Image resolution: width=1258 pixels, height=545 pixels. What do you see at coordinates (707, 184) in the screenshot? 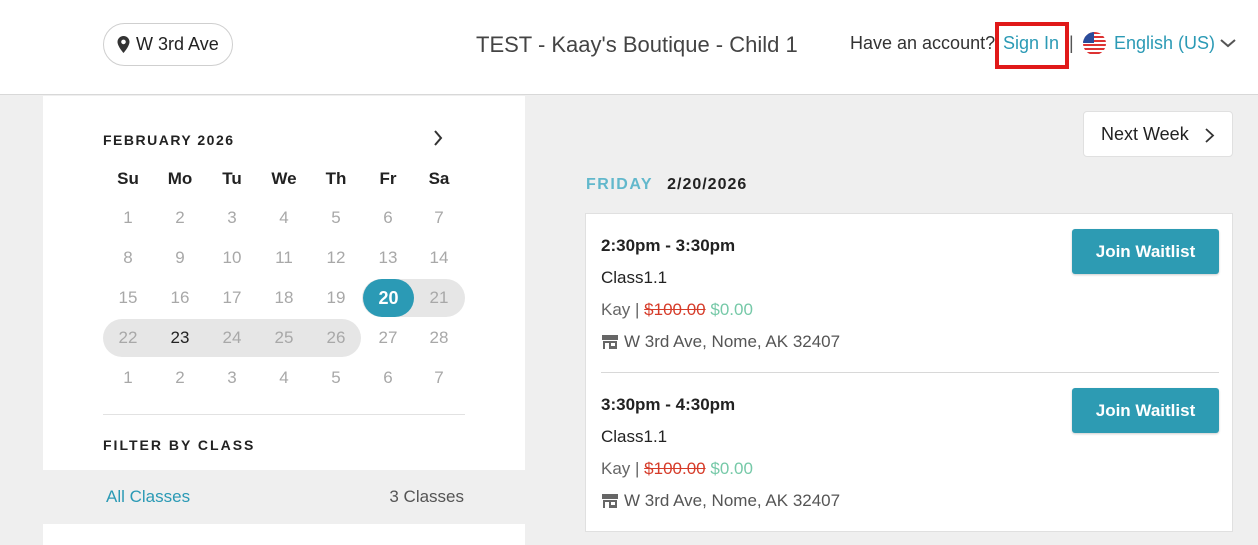
I see `day-date: 2/20/2026` at bounding box center [707, 184].